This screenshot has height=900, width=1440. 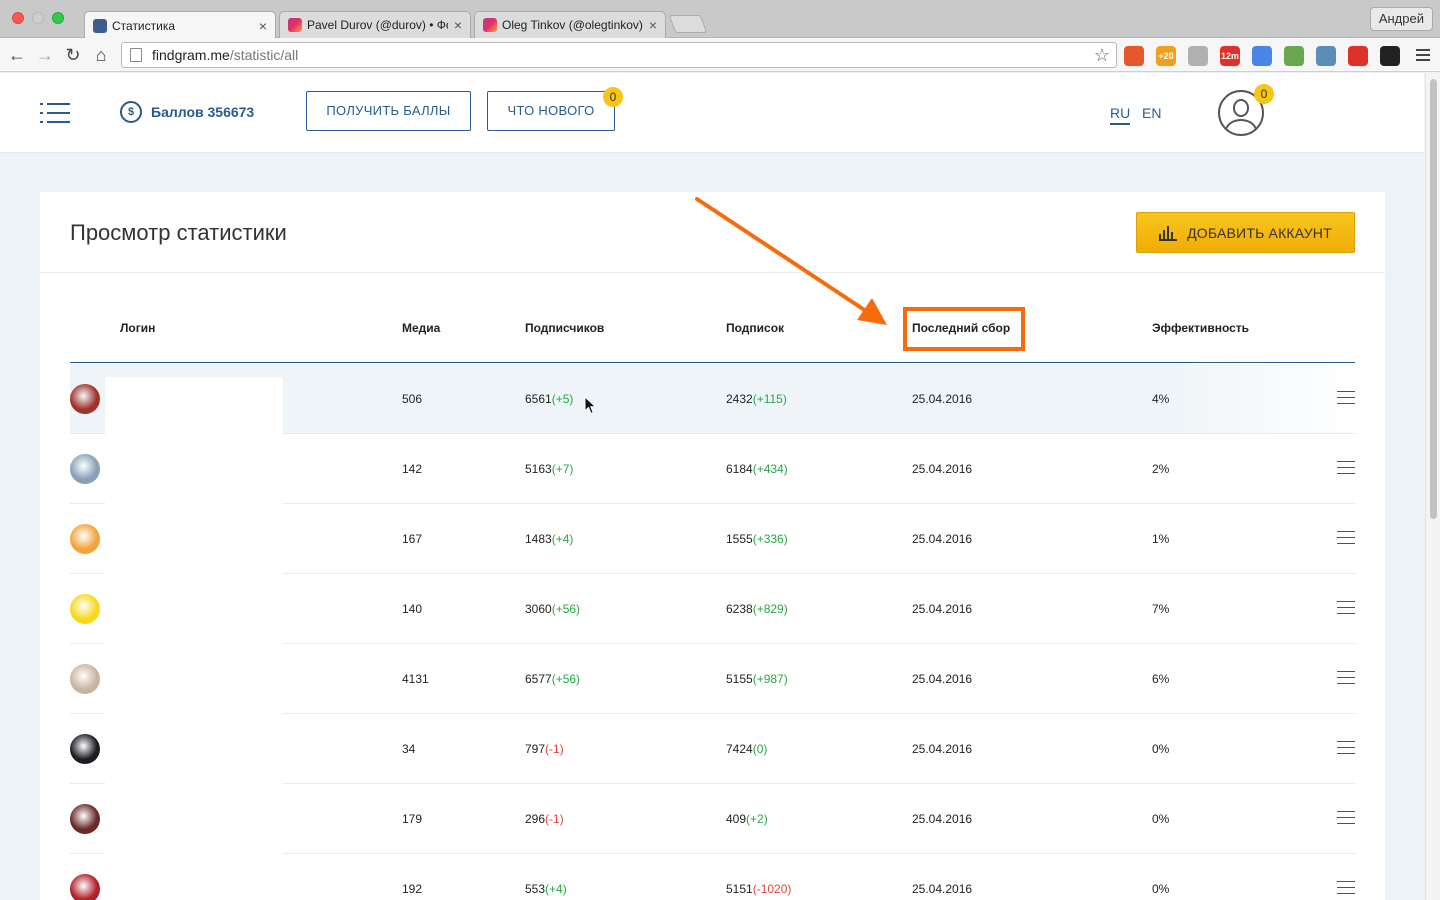 I want to click on annotation-arrow-icon, so click(x=791, y=261).